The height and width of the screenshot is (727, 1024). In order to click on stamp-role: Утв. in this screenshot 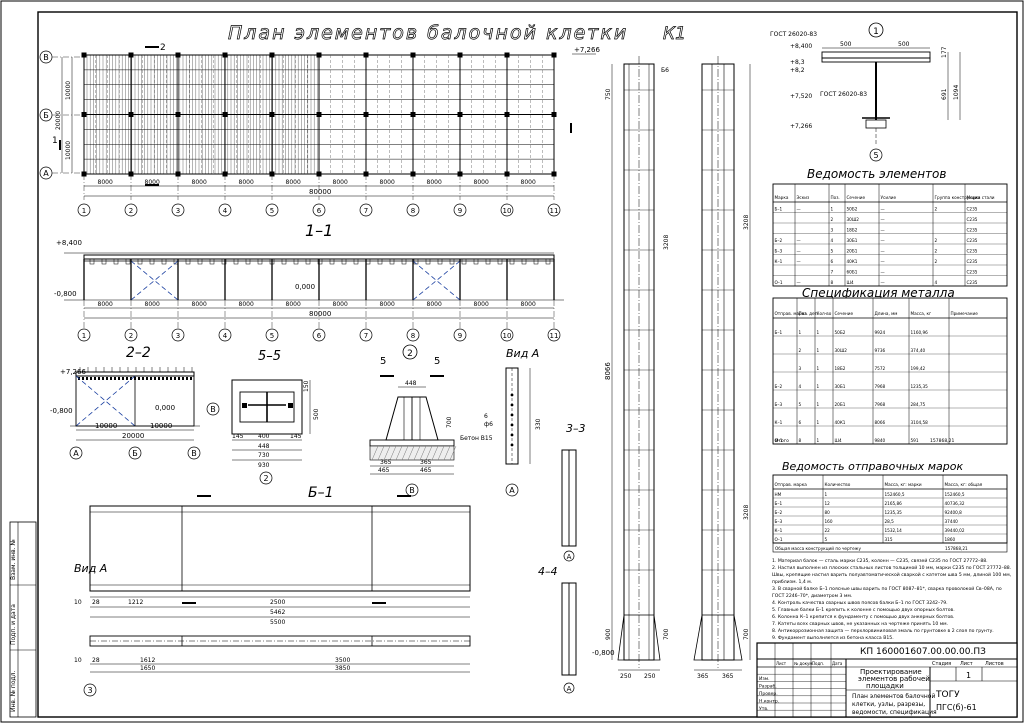, I will do `click(763, 709)`.